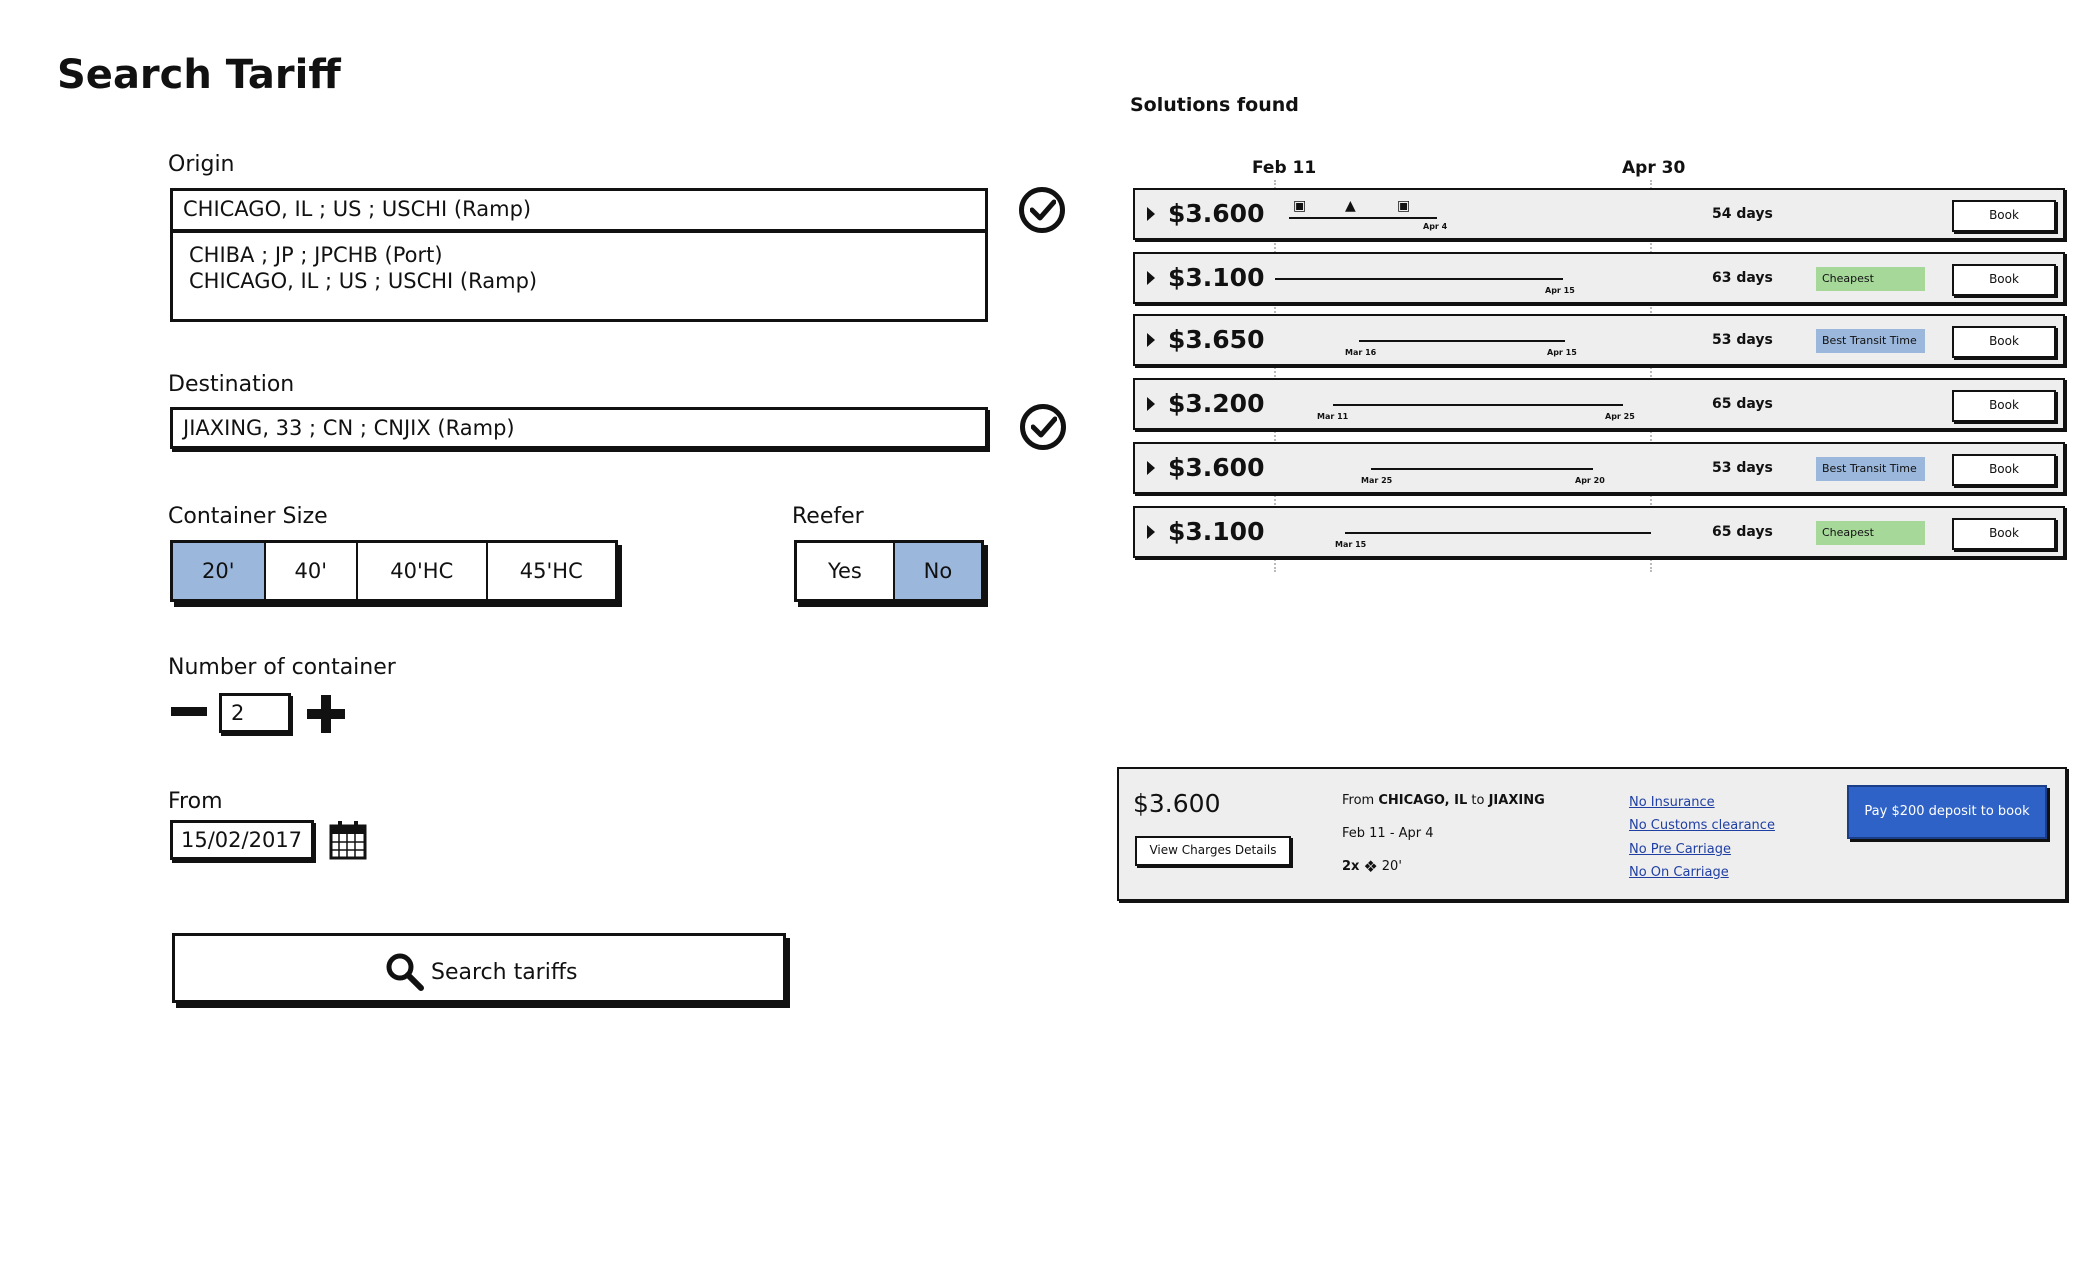 Image resolution: width=2096 pixels, height=1286 pixels. What do you see at coordinates (195, 801) in the screenshot?
I see `from-label: From` at bounding box center [195, 801].